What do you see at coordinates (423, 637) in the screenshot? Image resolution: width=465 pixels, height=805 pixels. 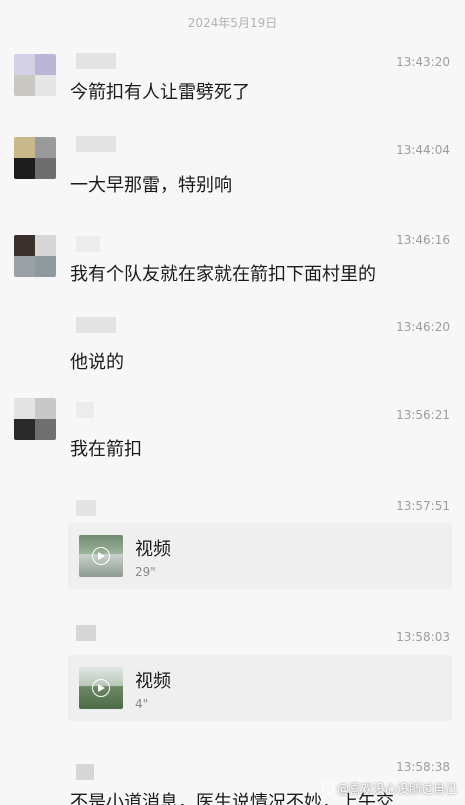 I see `message-timestamp: 13:58:03` at bounding box center [423, 637].